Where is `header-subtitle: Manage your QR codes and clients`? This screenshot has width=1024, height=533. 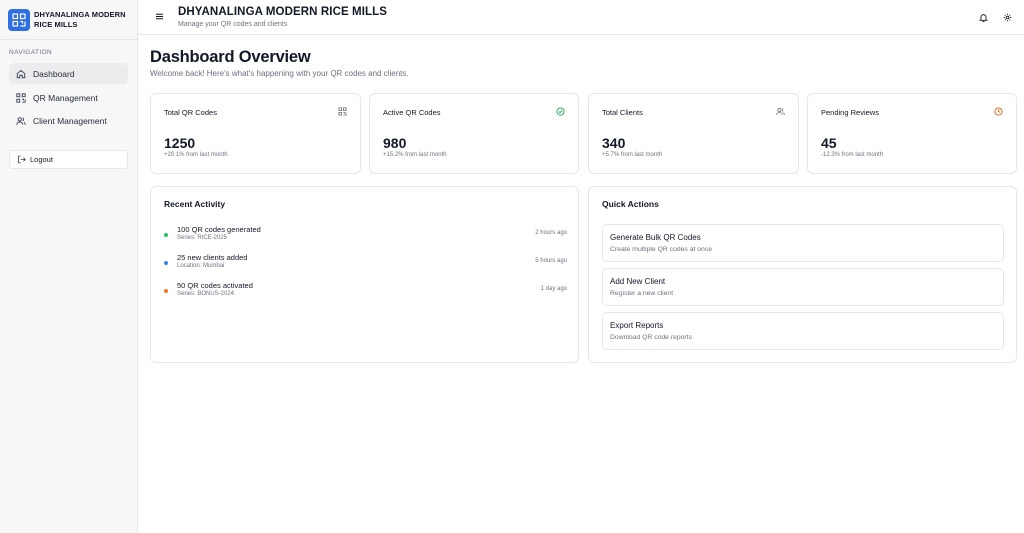 header-subtitle: Manage your QR codes and clients is located at coordinates (233, 24).